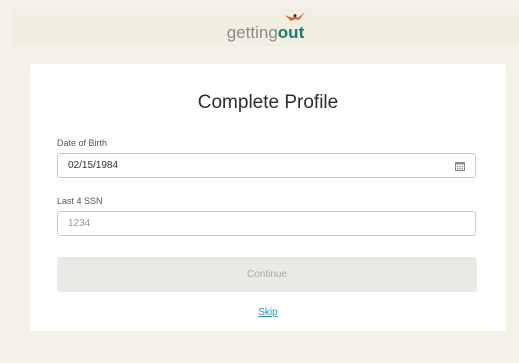 Image resolution: width=519 pixels, height=363 pixels. Describe the element at coordinates (268, 102) in the screenshot. I see `page-title: Complete Profile` at that location.